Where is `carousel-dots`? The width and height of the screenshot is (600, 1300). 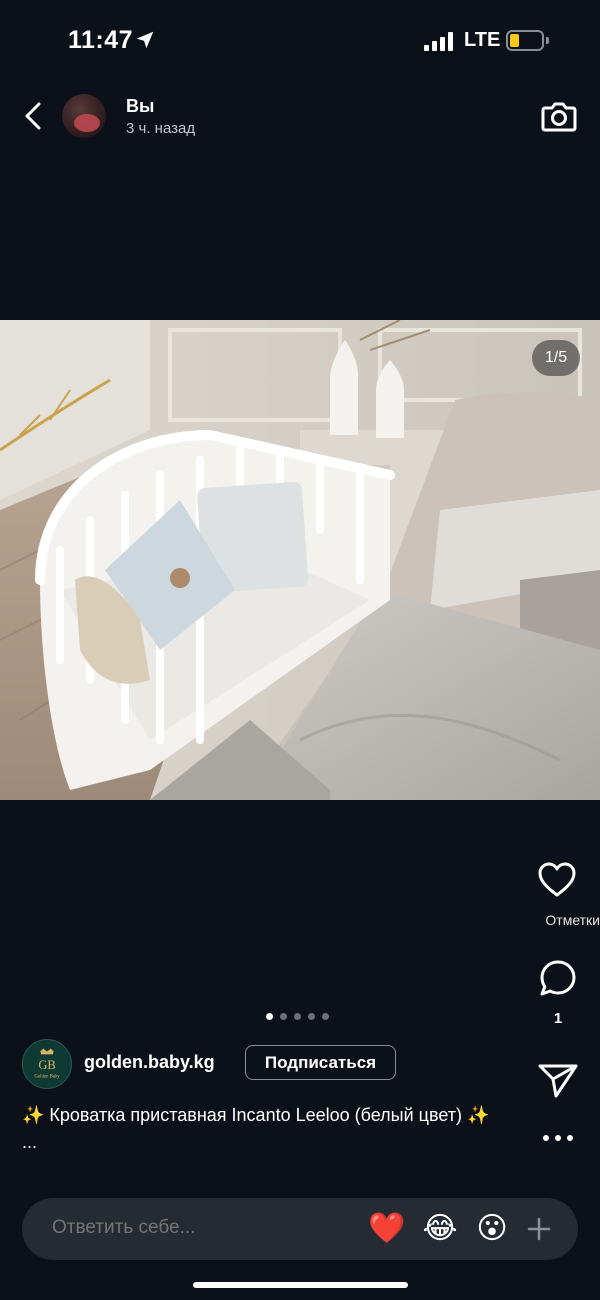
carousel-dots is located at coordinates (301, 1017).